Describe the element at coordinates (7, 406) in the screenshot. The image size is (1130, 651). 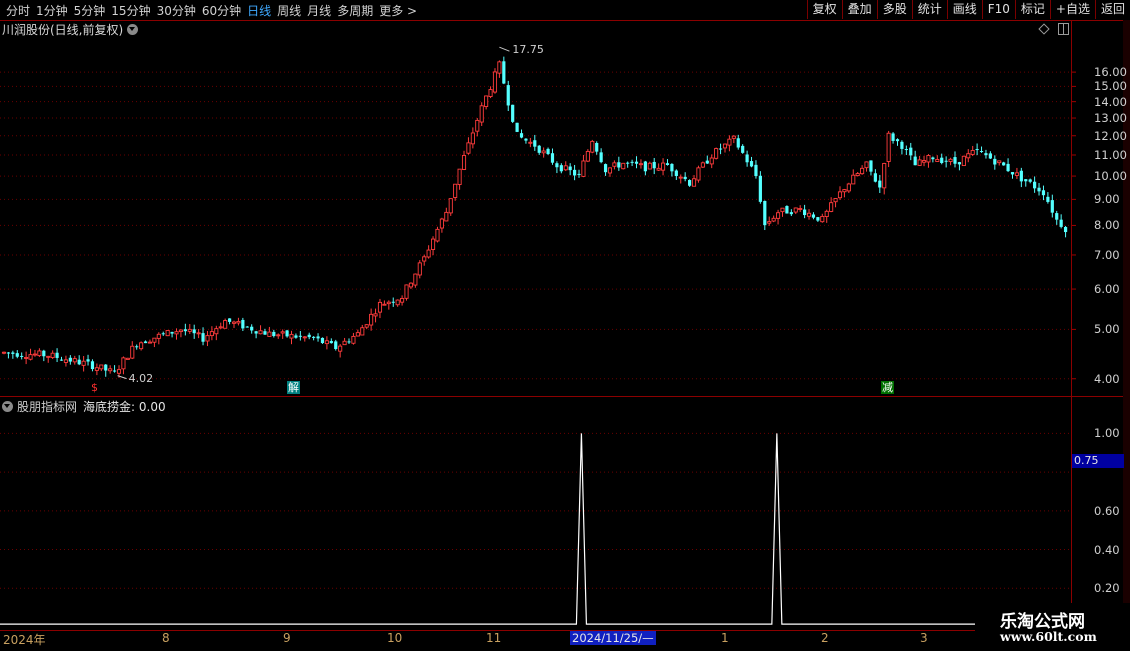
I see `chevron-down-icon` at that location.